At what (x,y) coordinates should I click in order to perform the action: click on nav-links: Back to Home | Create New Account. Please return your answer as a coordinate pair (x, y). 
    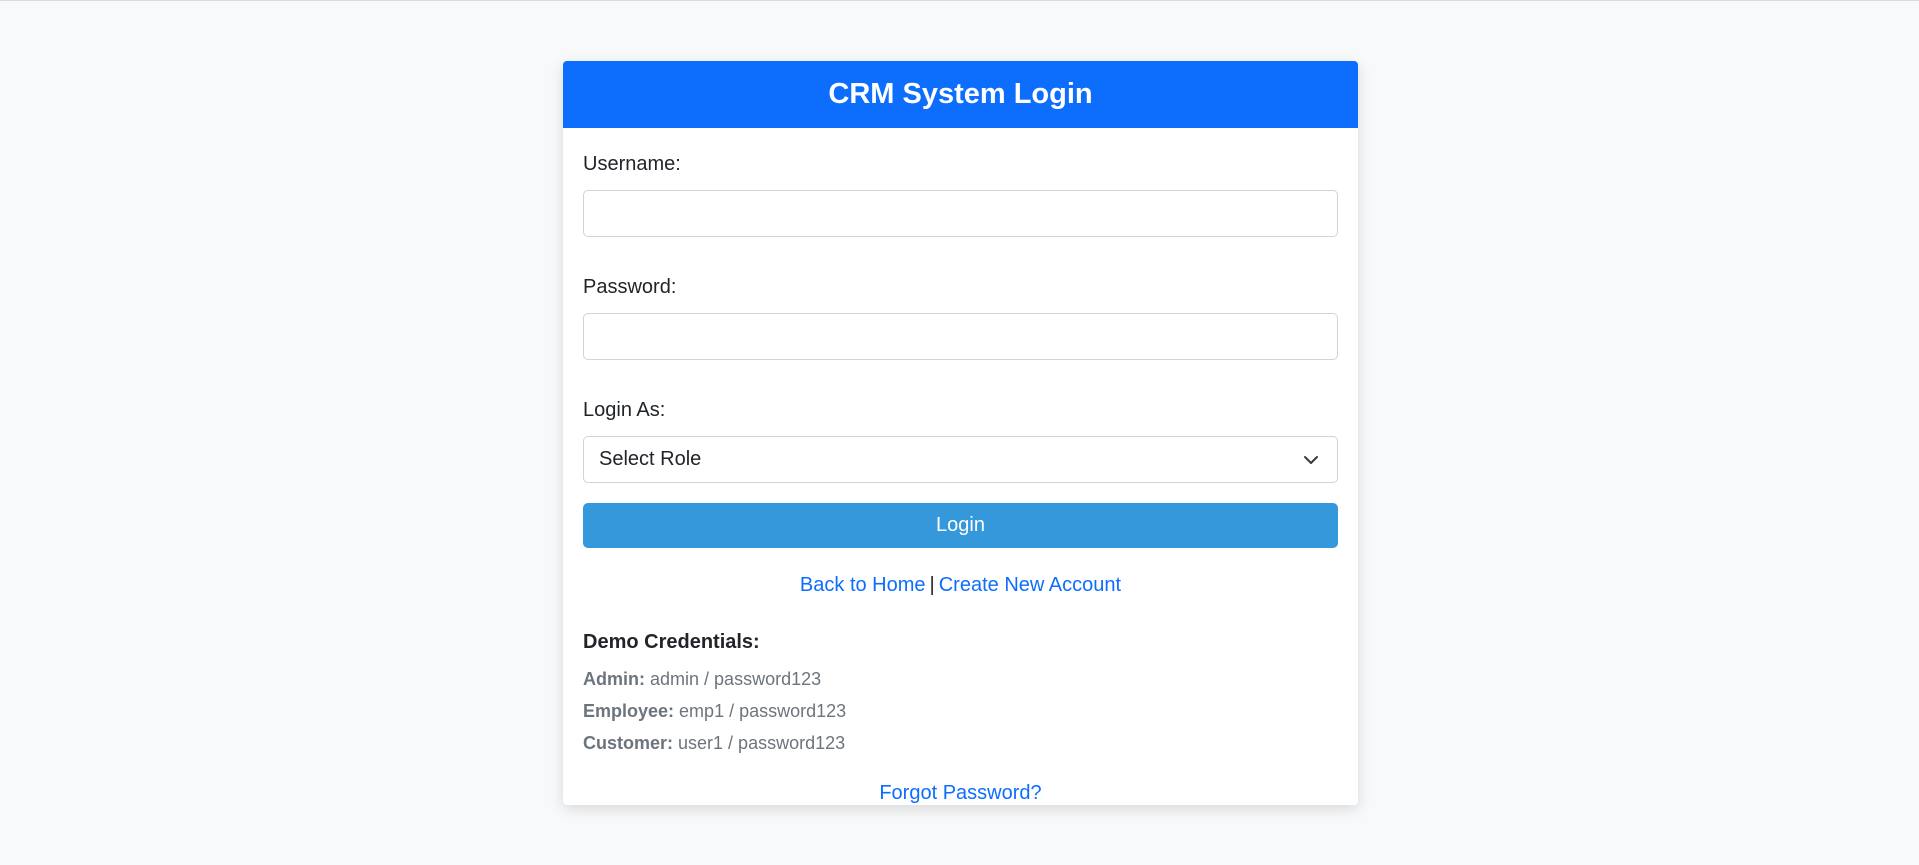
    Looking at the image, I should click on (960, 585).